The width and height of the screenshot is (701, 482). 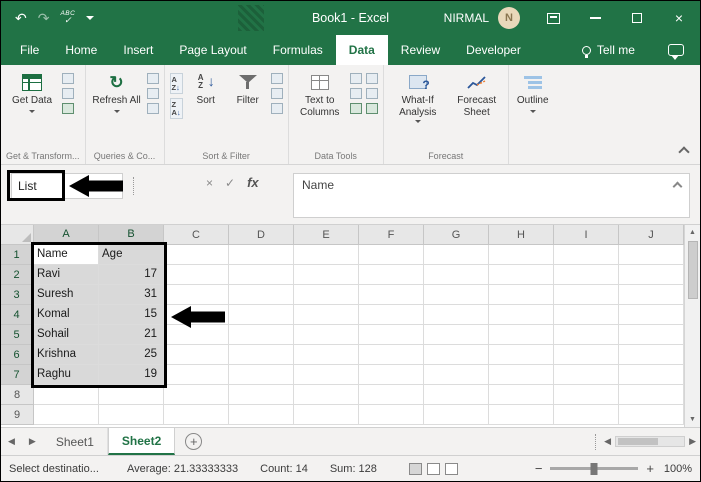 I want to click on cell-G1, so click(x=456, y=255).